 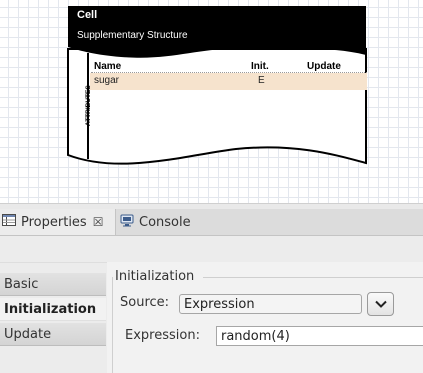 I want to click on tab-console-label: Console, so click(x=165, y=222).